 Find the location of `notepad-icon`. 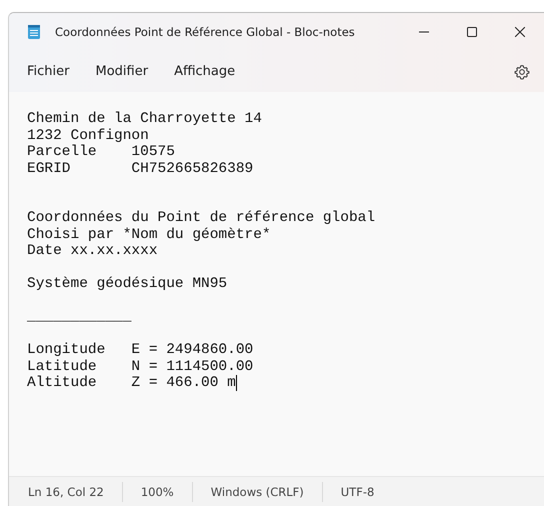

notepad-icon is located at coordinates (34, 32).